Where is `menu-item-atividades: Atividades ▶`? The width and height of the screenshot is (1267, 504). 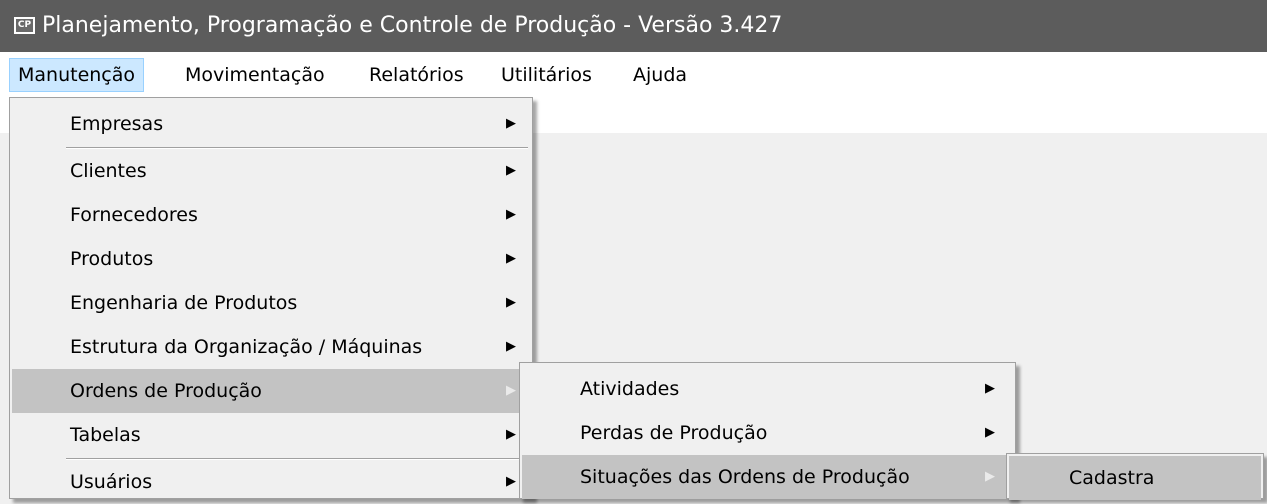 menu-item-atividades: Atividades ▶ is located at coordinates (767, 389).